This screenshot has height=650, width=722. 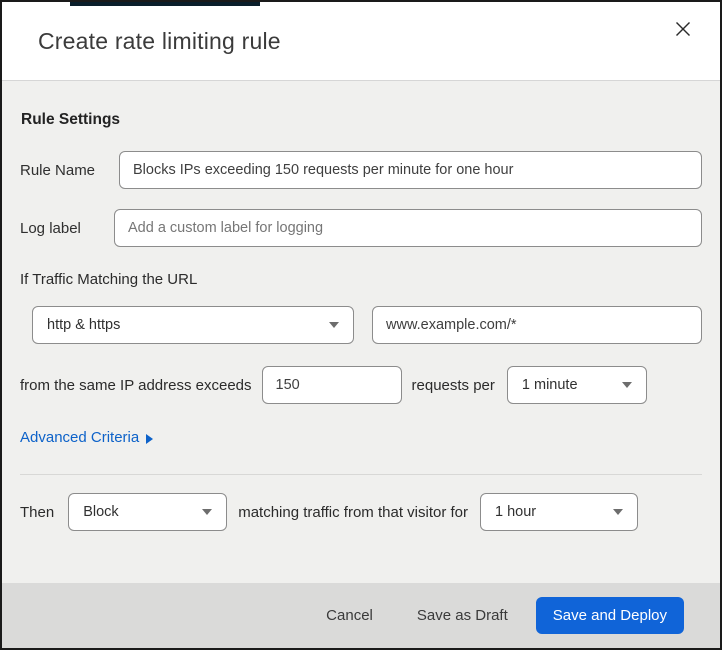 What do you see at coordinates (136, 385) in the screenshot?
I see `threshold-prefix: from the same IP address exceeds` at bounding box center [136, 385].